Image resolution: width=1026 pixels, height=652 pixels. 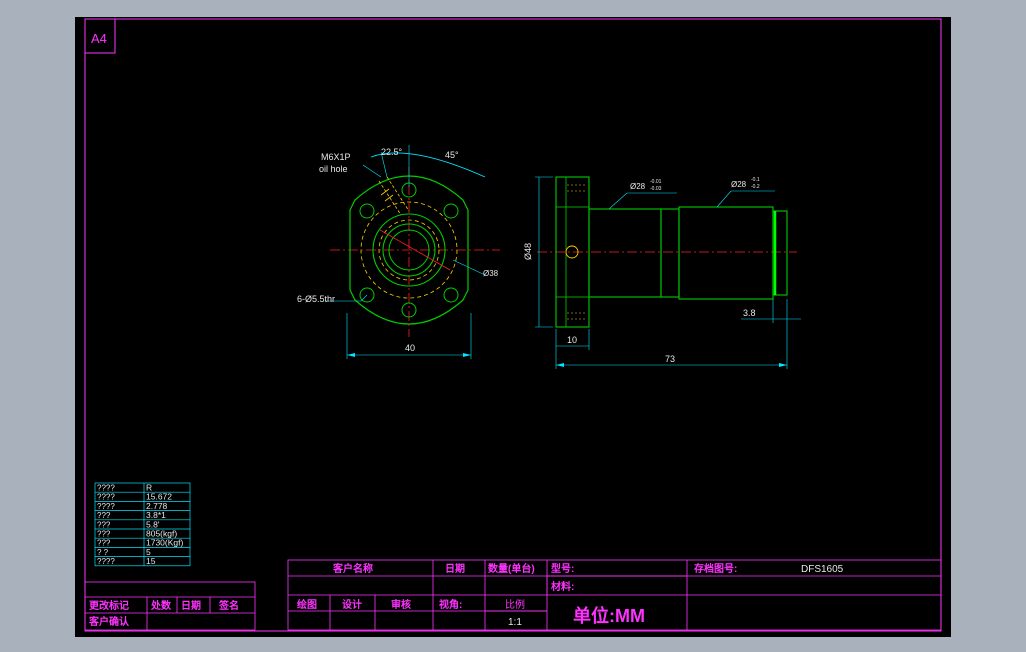 What do you see at coordinates (562, 586) in the screenshot?
I see `material-label: 材料:` at bounding box center [562, 586].